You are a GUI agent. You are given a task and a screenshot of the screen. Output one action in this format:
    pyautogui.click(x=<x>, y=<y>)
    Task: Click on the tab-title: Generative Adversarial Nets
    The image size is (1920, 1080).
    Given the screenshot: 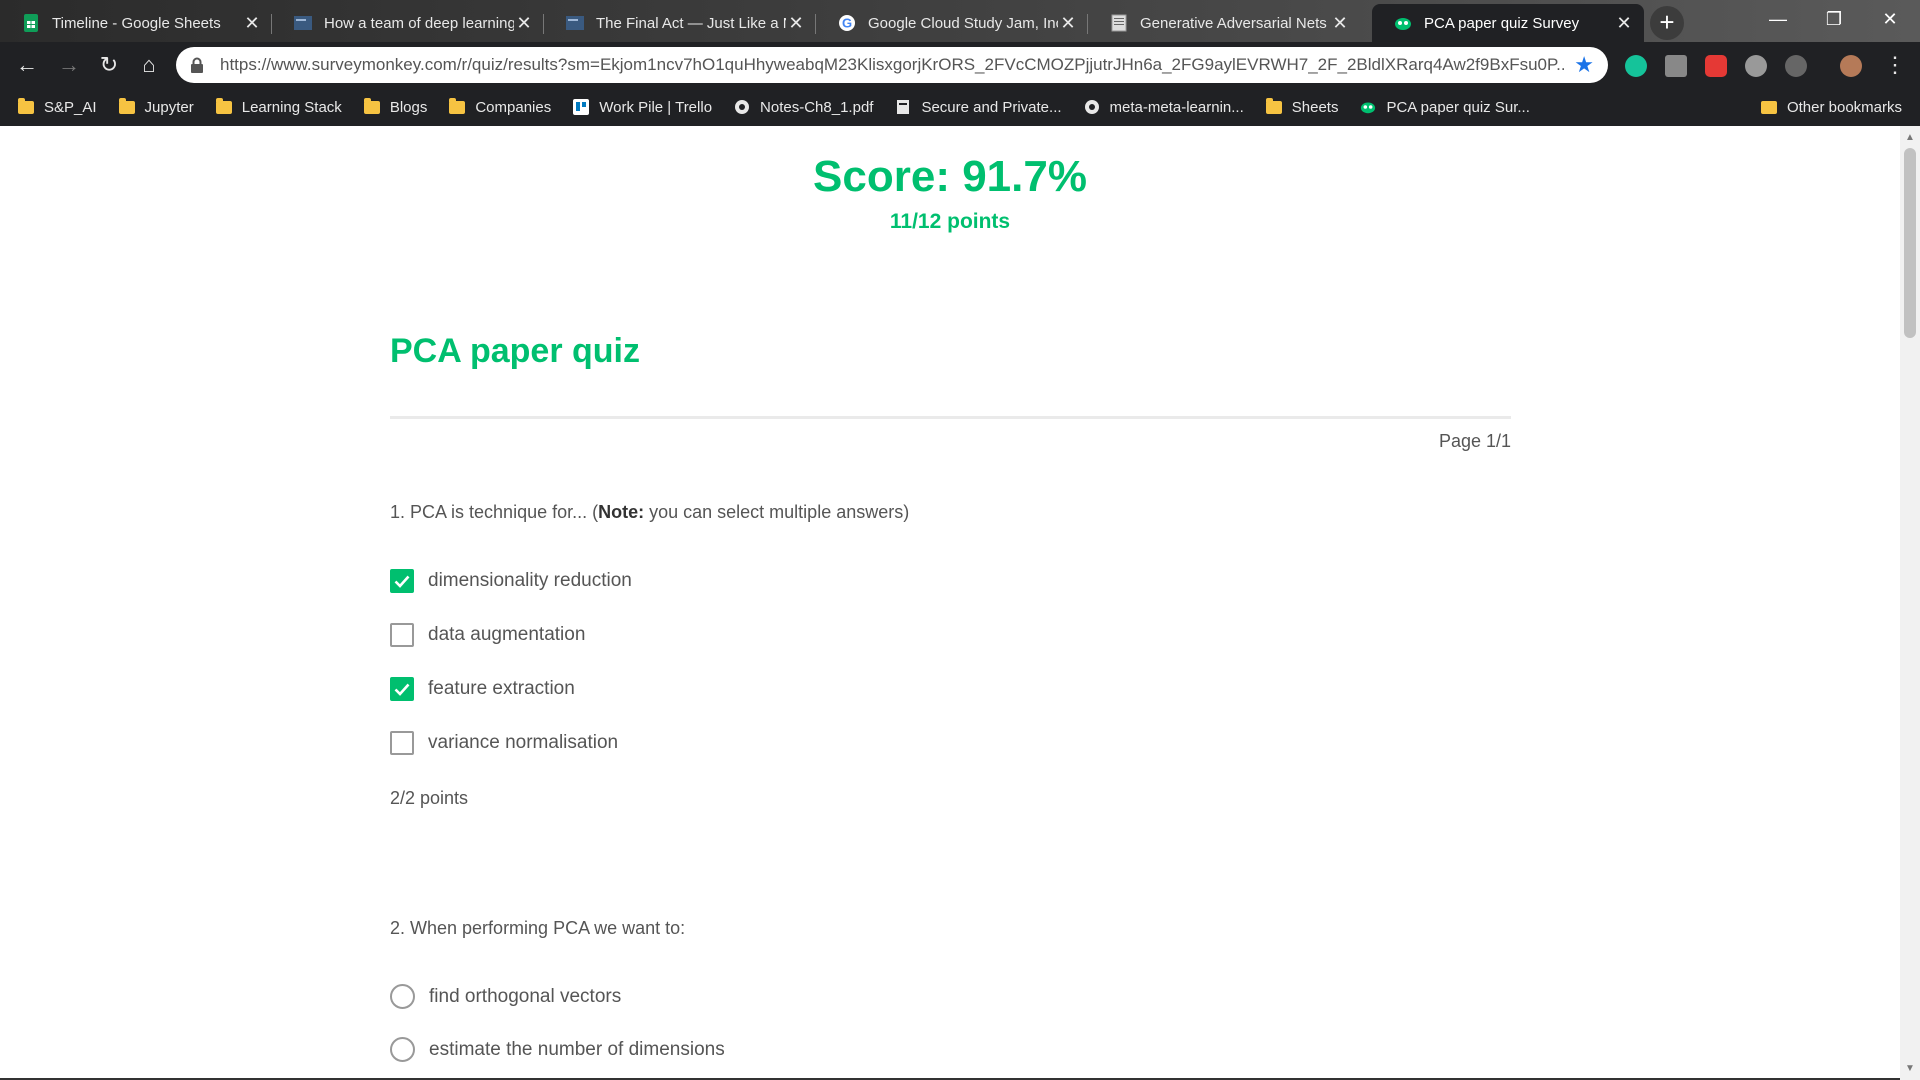 What is the action you would take?
    pyautogui.click(x=1233, y=23)
    